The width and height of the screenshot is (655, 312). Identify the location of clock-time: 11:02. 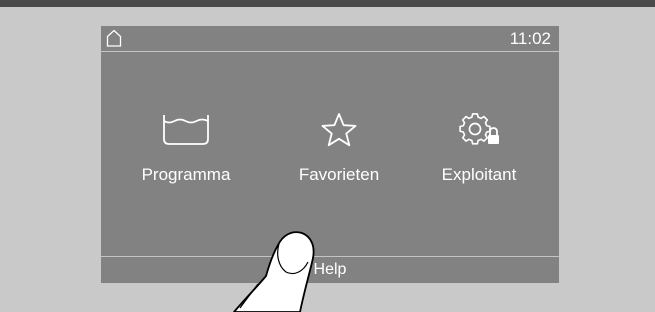
(530, 38).